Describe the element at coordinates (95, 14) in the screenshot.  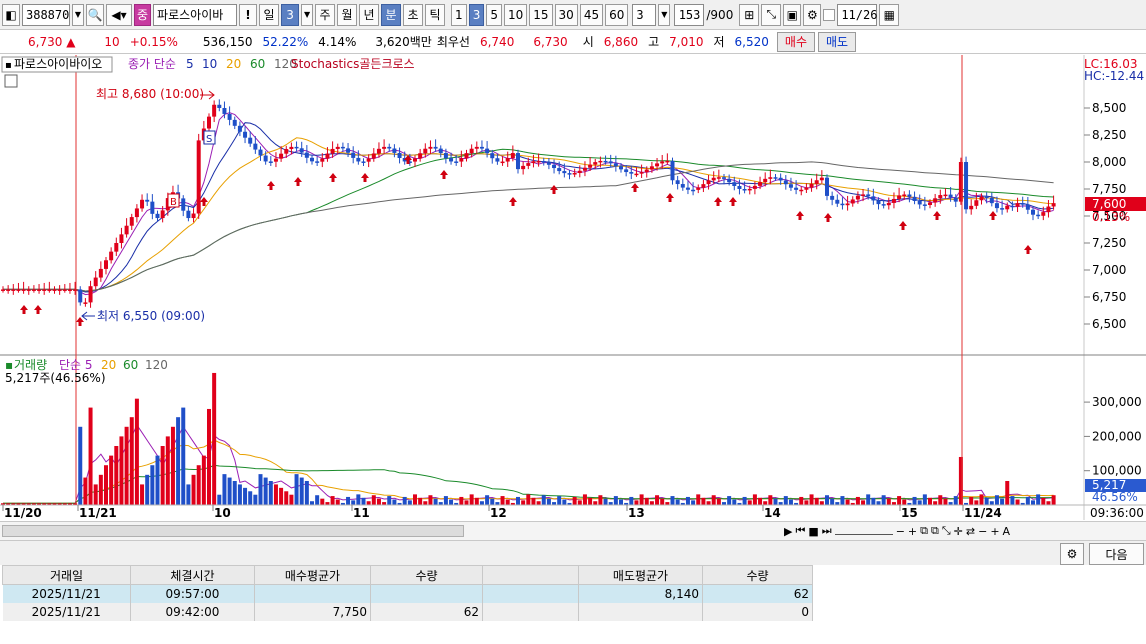
I see `search-icon: 🔍` at that location.